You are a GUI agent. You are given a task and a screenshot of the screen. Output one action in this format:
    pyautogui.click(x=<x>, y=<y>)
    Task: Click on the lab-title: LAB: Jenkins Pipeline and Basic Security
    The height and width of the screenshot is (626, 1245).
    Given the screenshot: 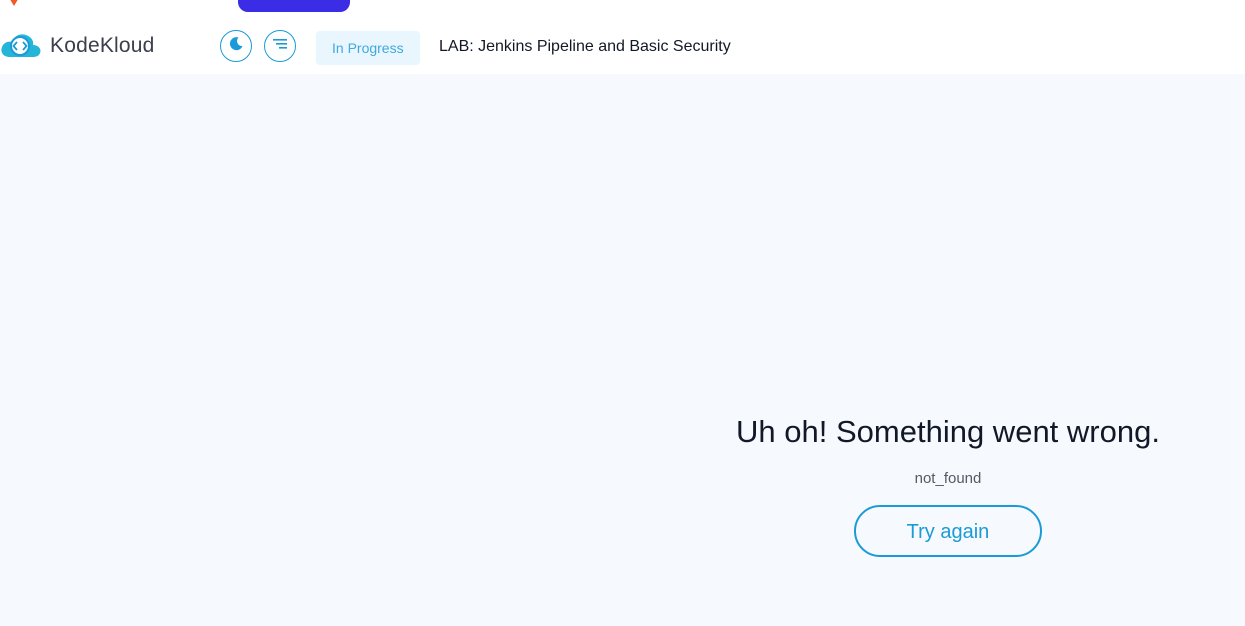 What is the action you would take?
    pyautogui.click(x=585, y=46)
    